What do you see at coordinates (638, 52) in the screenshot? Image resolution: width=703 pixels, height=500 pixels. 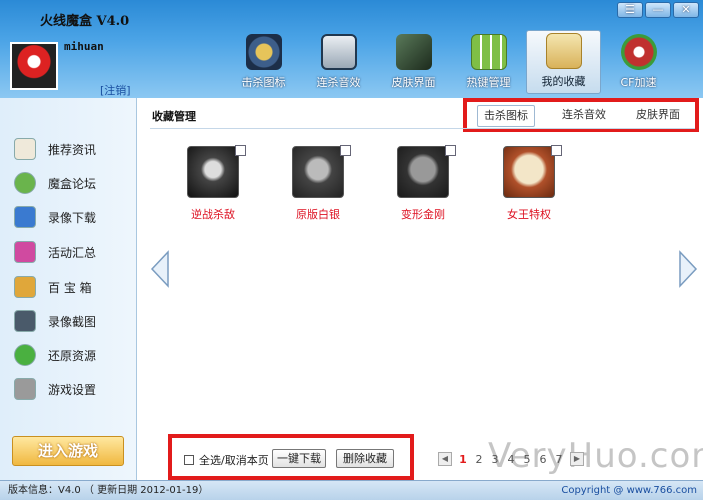 I see `cf-accelerate-icon` at bounding box center [638, 52].